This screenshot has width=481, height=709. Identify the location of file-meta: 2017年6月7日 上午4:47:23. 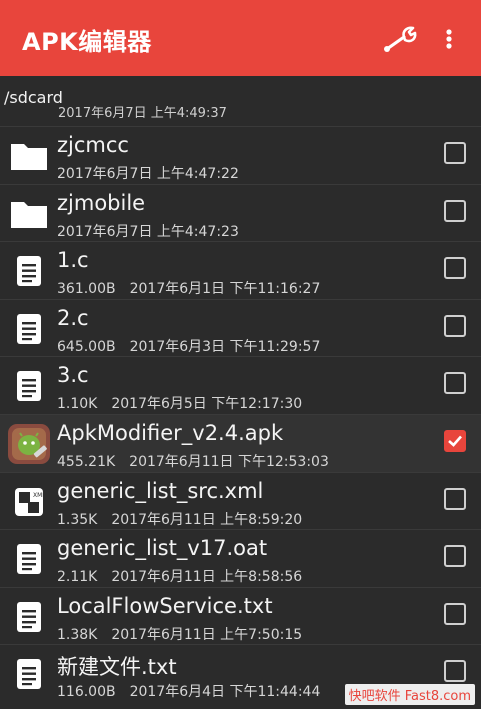
(148, 231).